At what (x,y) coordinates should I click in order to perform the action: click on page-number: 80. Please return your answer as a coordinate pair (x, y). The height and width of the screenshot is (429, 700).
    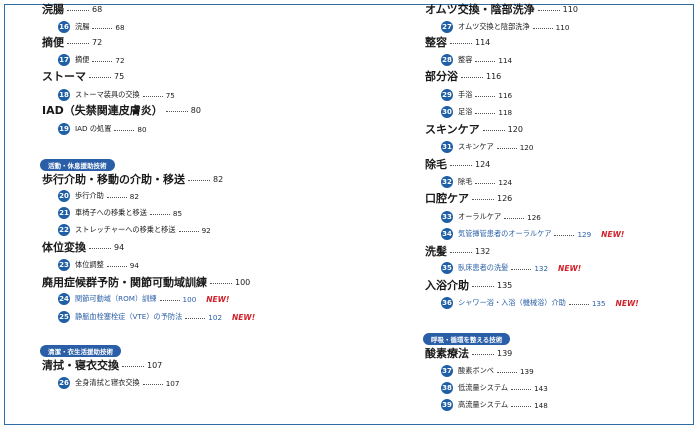
    Looking at the image, I should click on (195, 110).